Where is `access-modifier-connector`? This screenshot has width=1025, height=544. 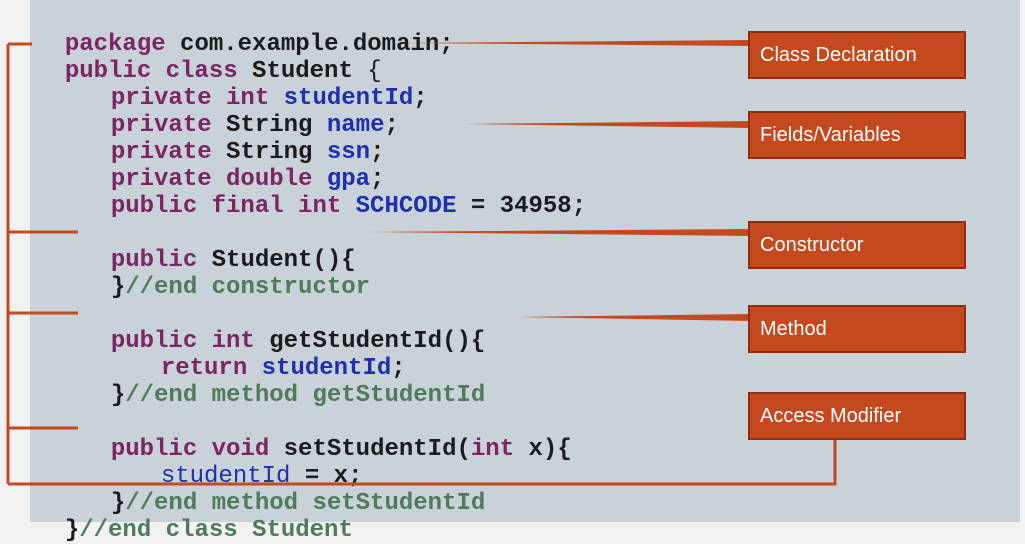 access-modifier-connector is located at coordinates (422, 462).